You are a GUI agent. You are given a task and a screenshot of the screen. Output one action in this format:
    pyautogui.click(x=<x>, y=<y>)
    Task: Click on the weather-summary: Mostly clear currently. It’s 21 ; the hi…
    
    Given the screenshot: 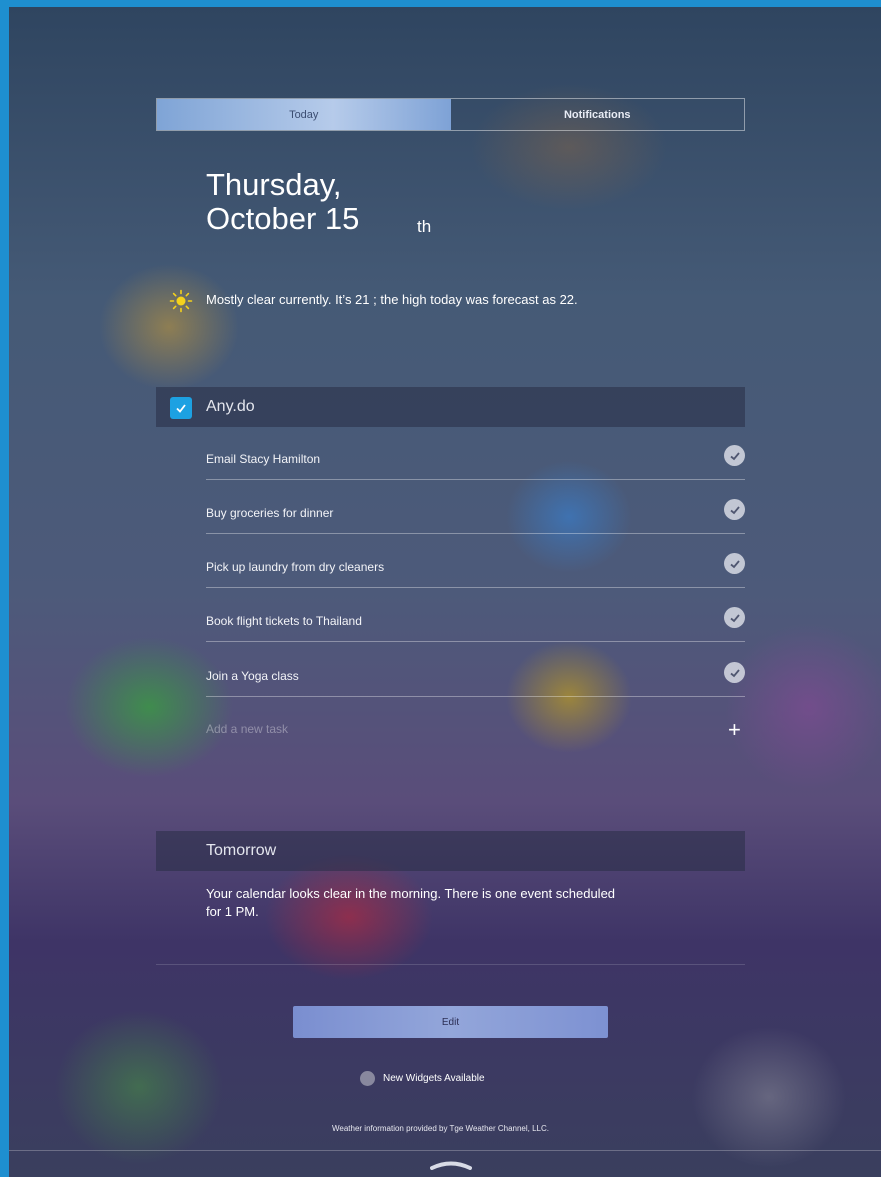 What is the action you would take?
    pyautogui.click(x=392, y=299)
    